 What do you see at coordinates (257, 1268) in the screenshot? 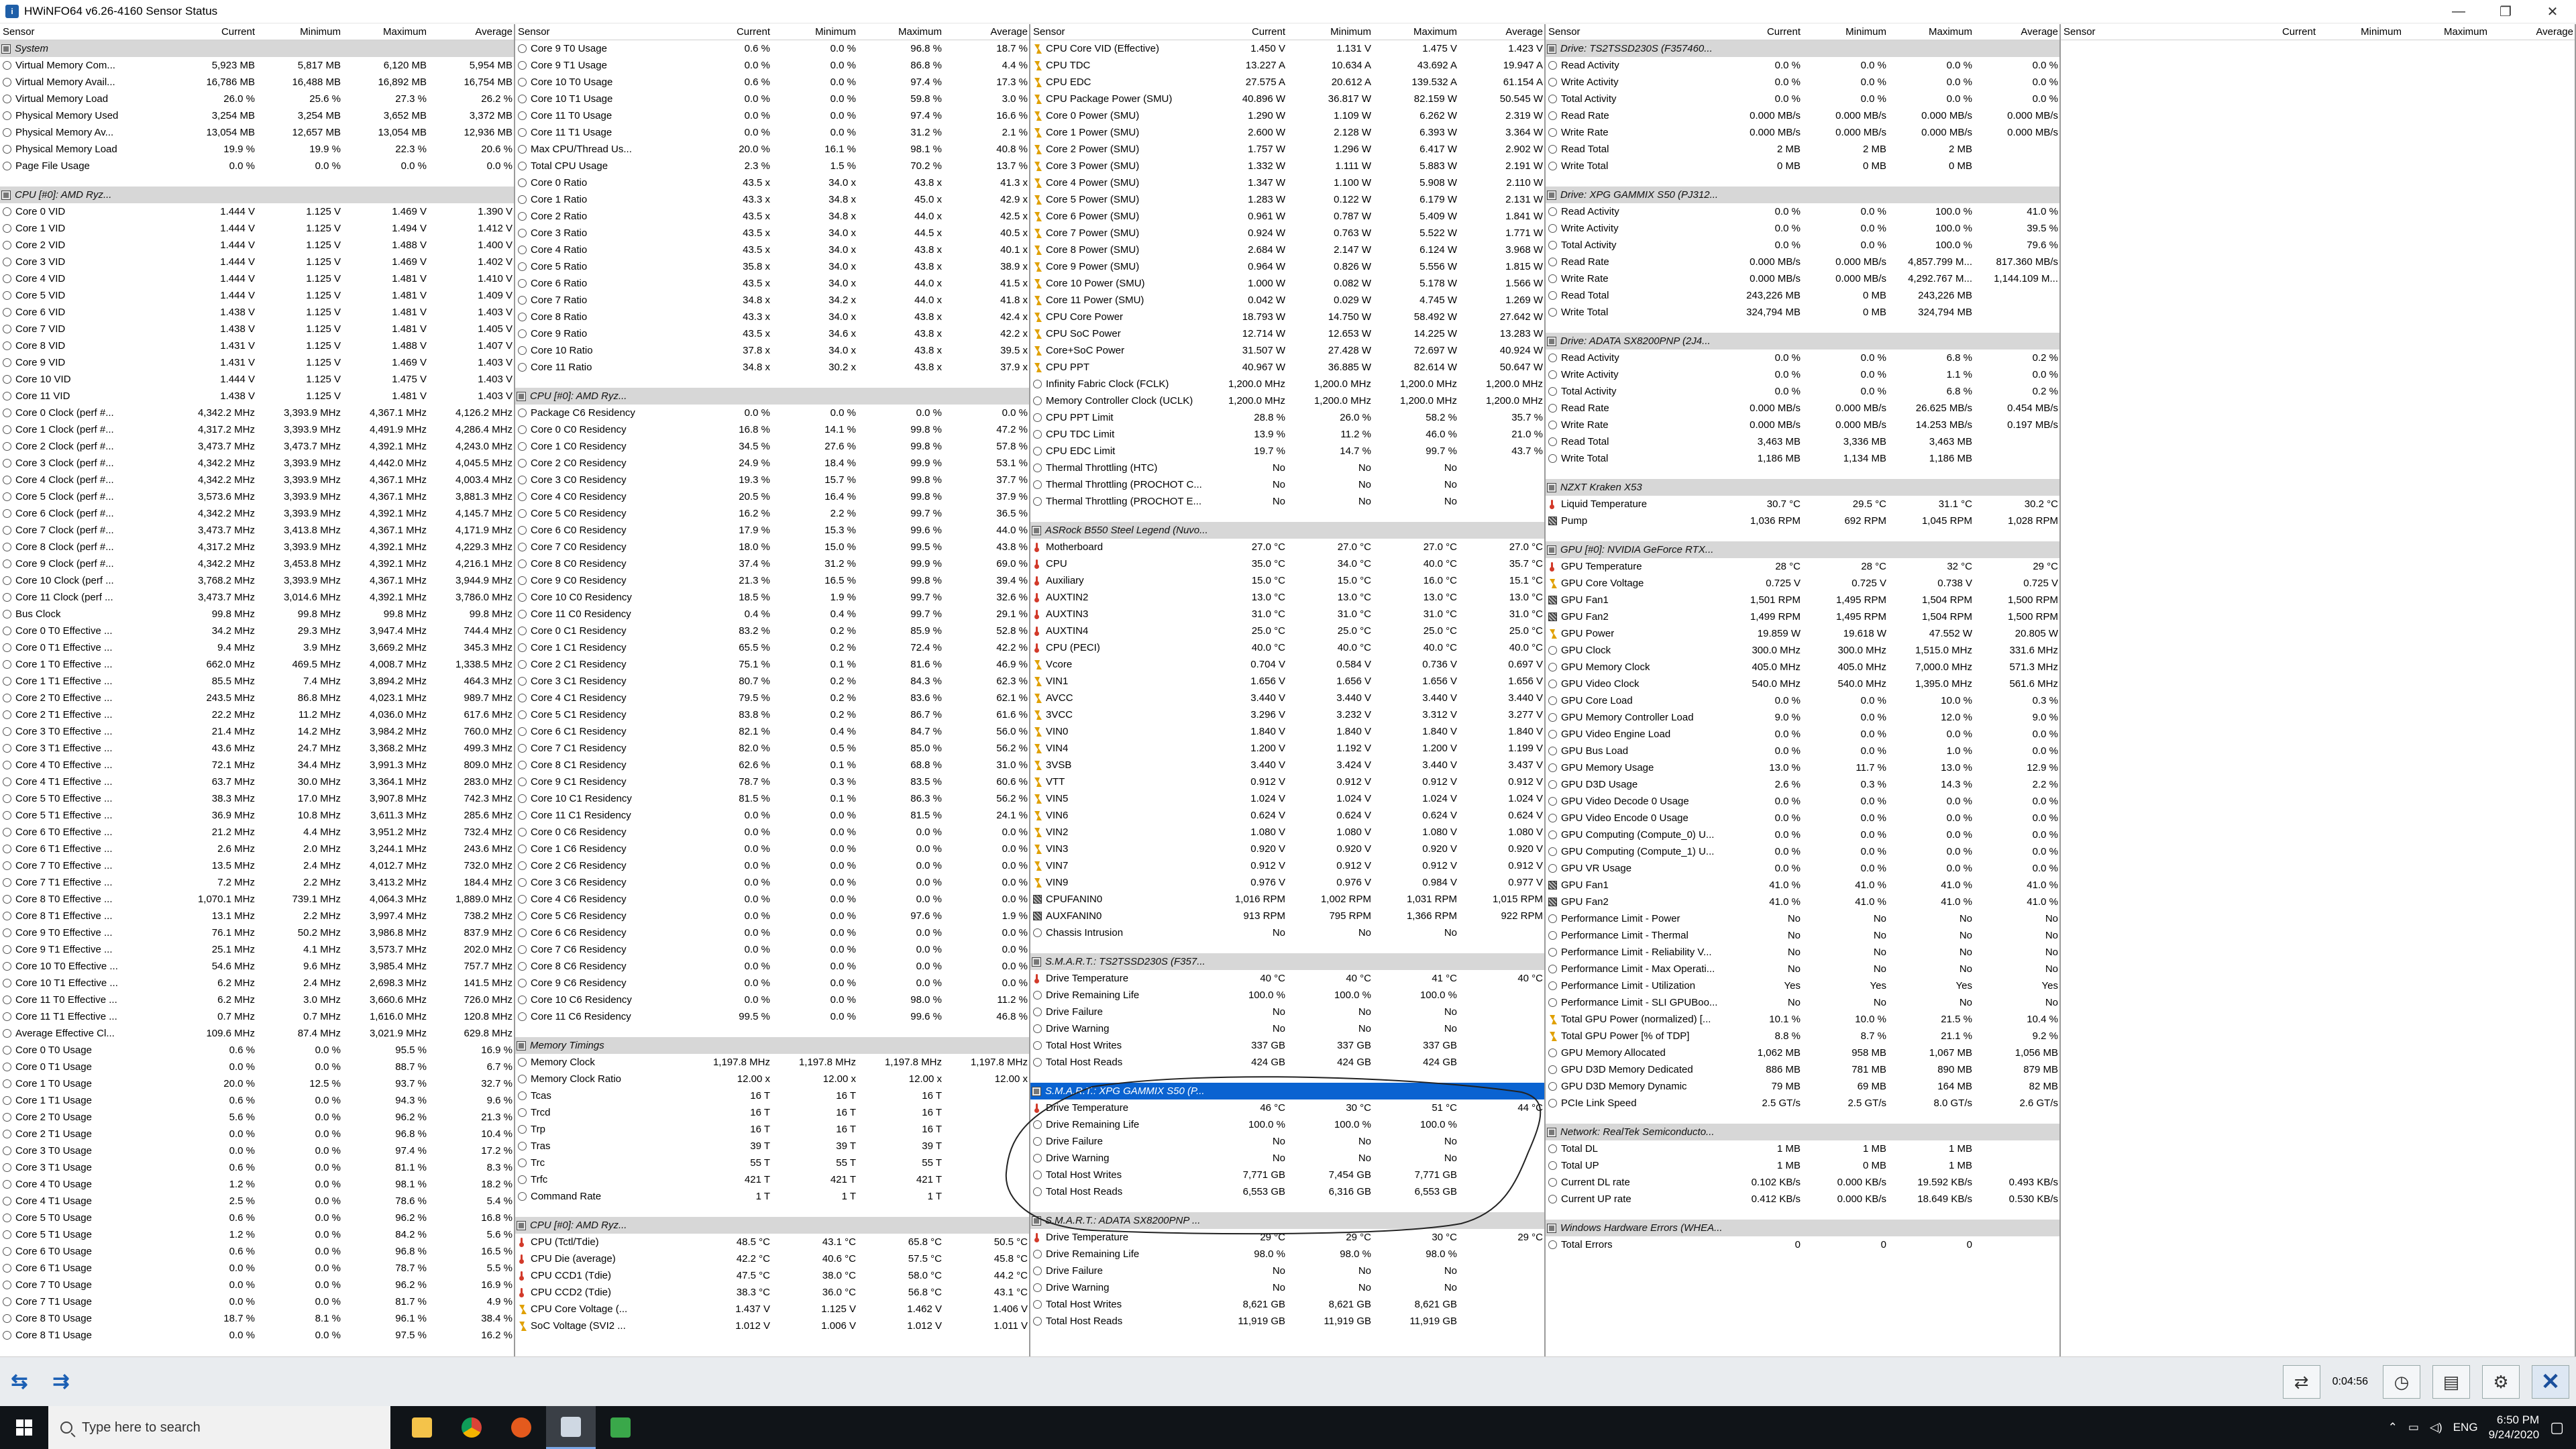
I see `sensor-row: Core 6 T1 Usage 0.0 % 0.0 % 78.7 % 5.5 %` at bounding box center [257, 1268].